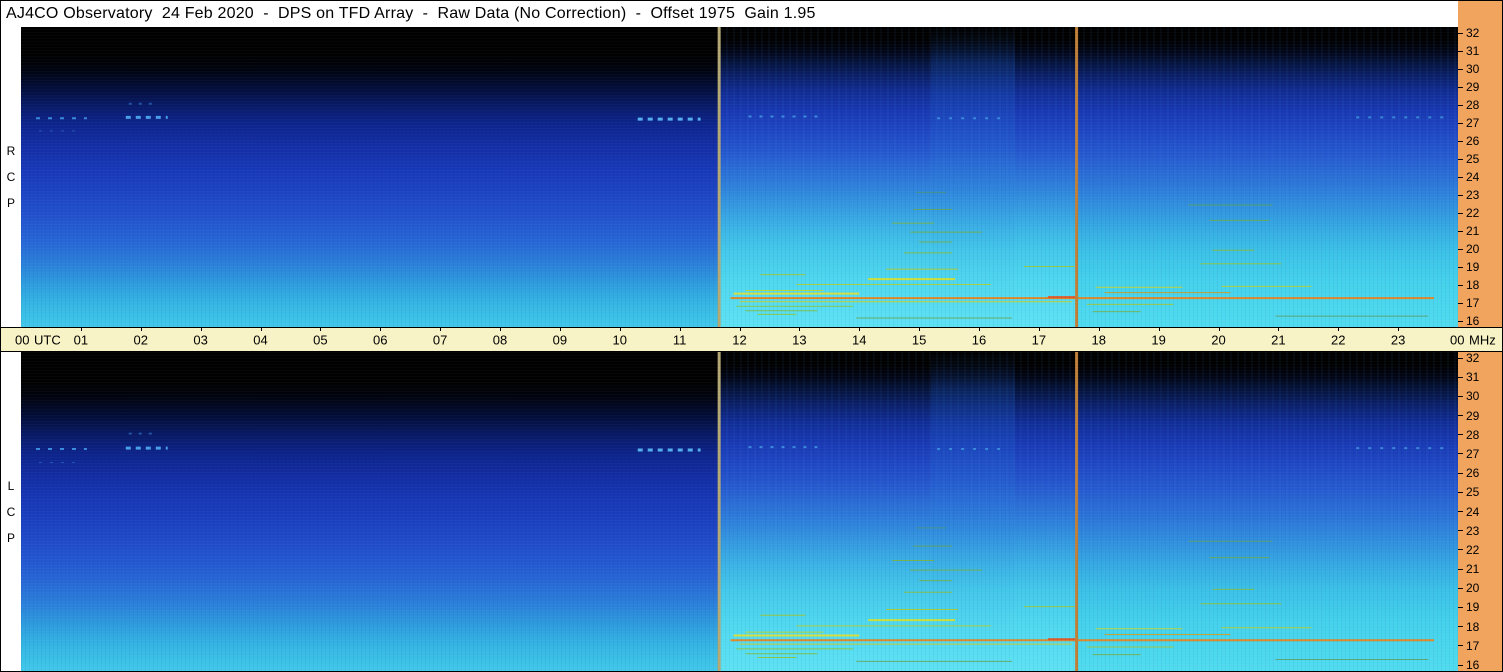  I want to click on freq-tick: 29, so click(1480, 416).